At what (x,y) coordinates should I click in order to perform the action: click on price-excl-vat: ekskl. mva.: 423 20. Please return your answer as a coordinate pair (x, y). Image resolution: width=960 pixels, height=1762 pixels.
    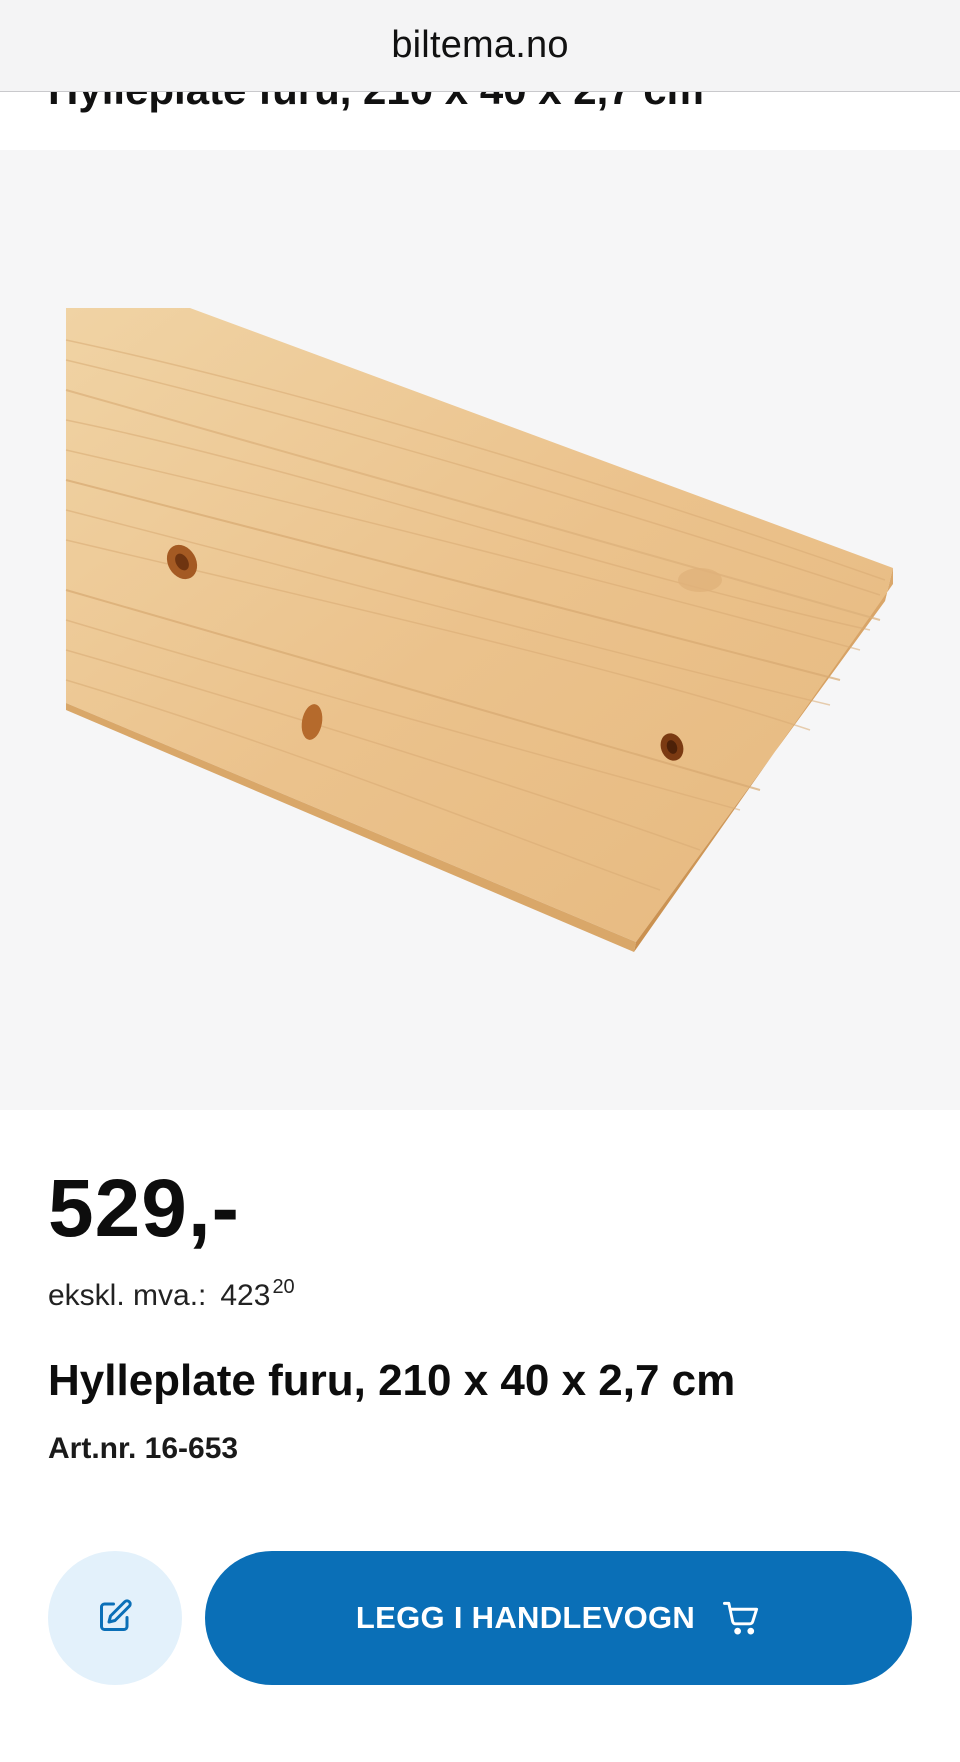
    Looking at the image, I should click on (171, 1294).